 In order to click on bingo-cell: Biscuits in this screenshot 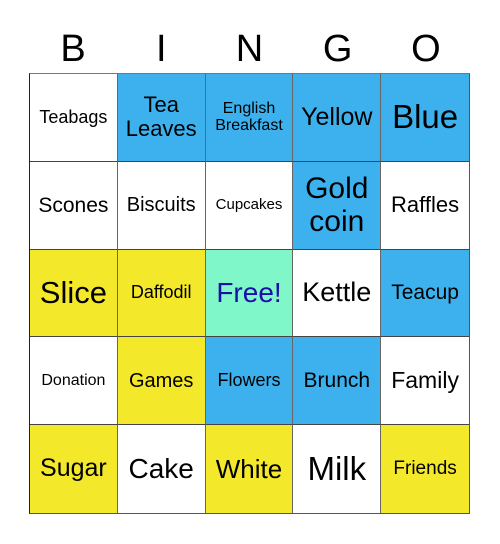, I will do `click(161, 205)`.